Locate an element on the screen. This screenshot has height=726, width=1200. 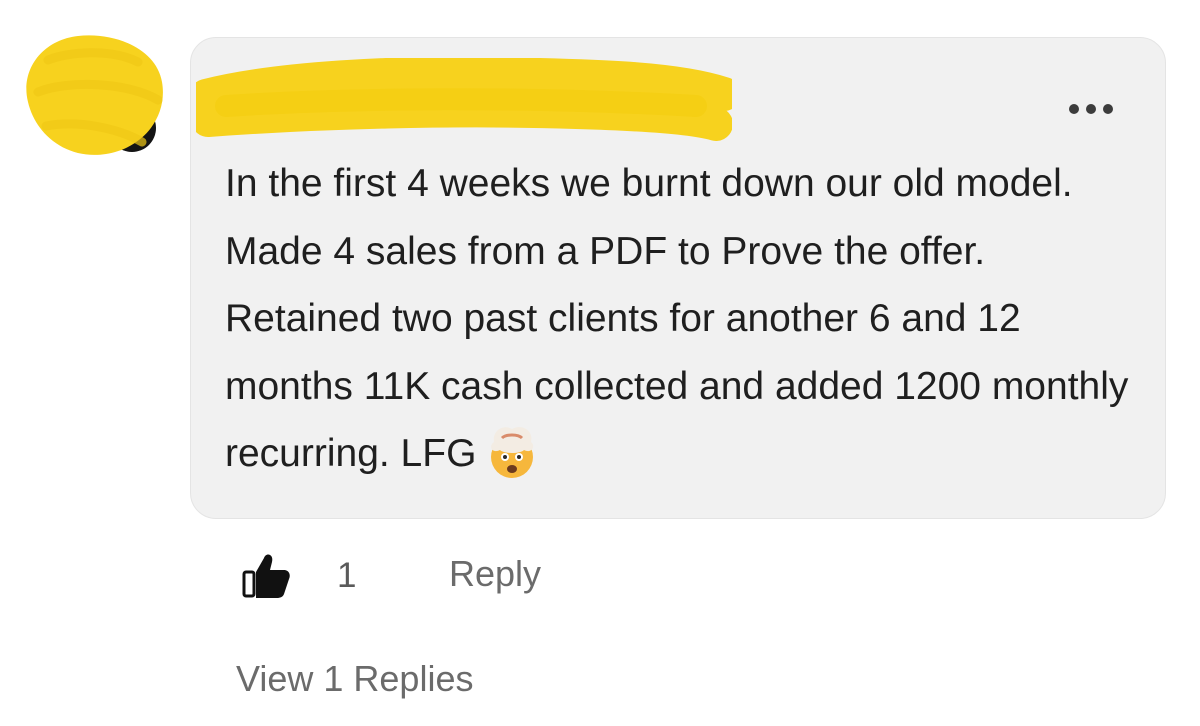
more-options-button is located at coordinates (1091, 109).